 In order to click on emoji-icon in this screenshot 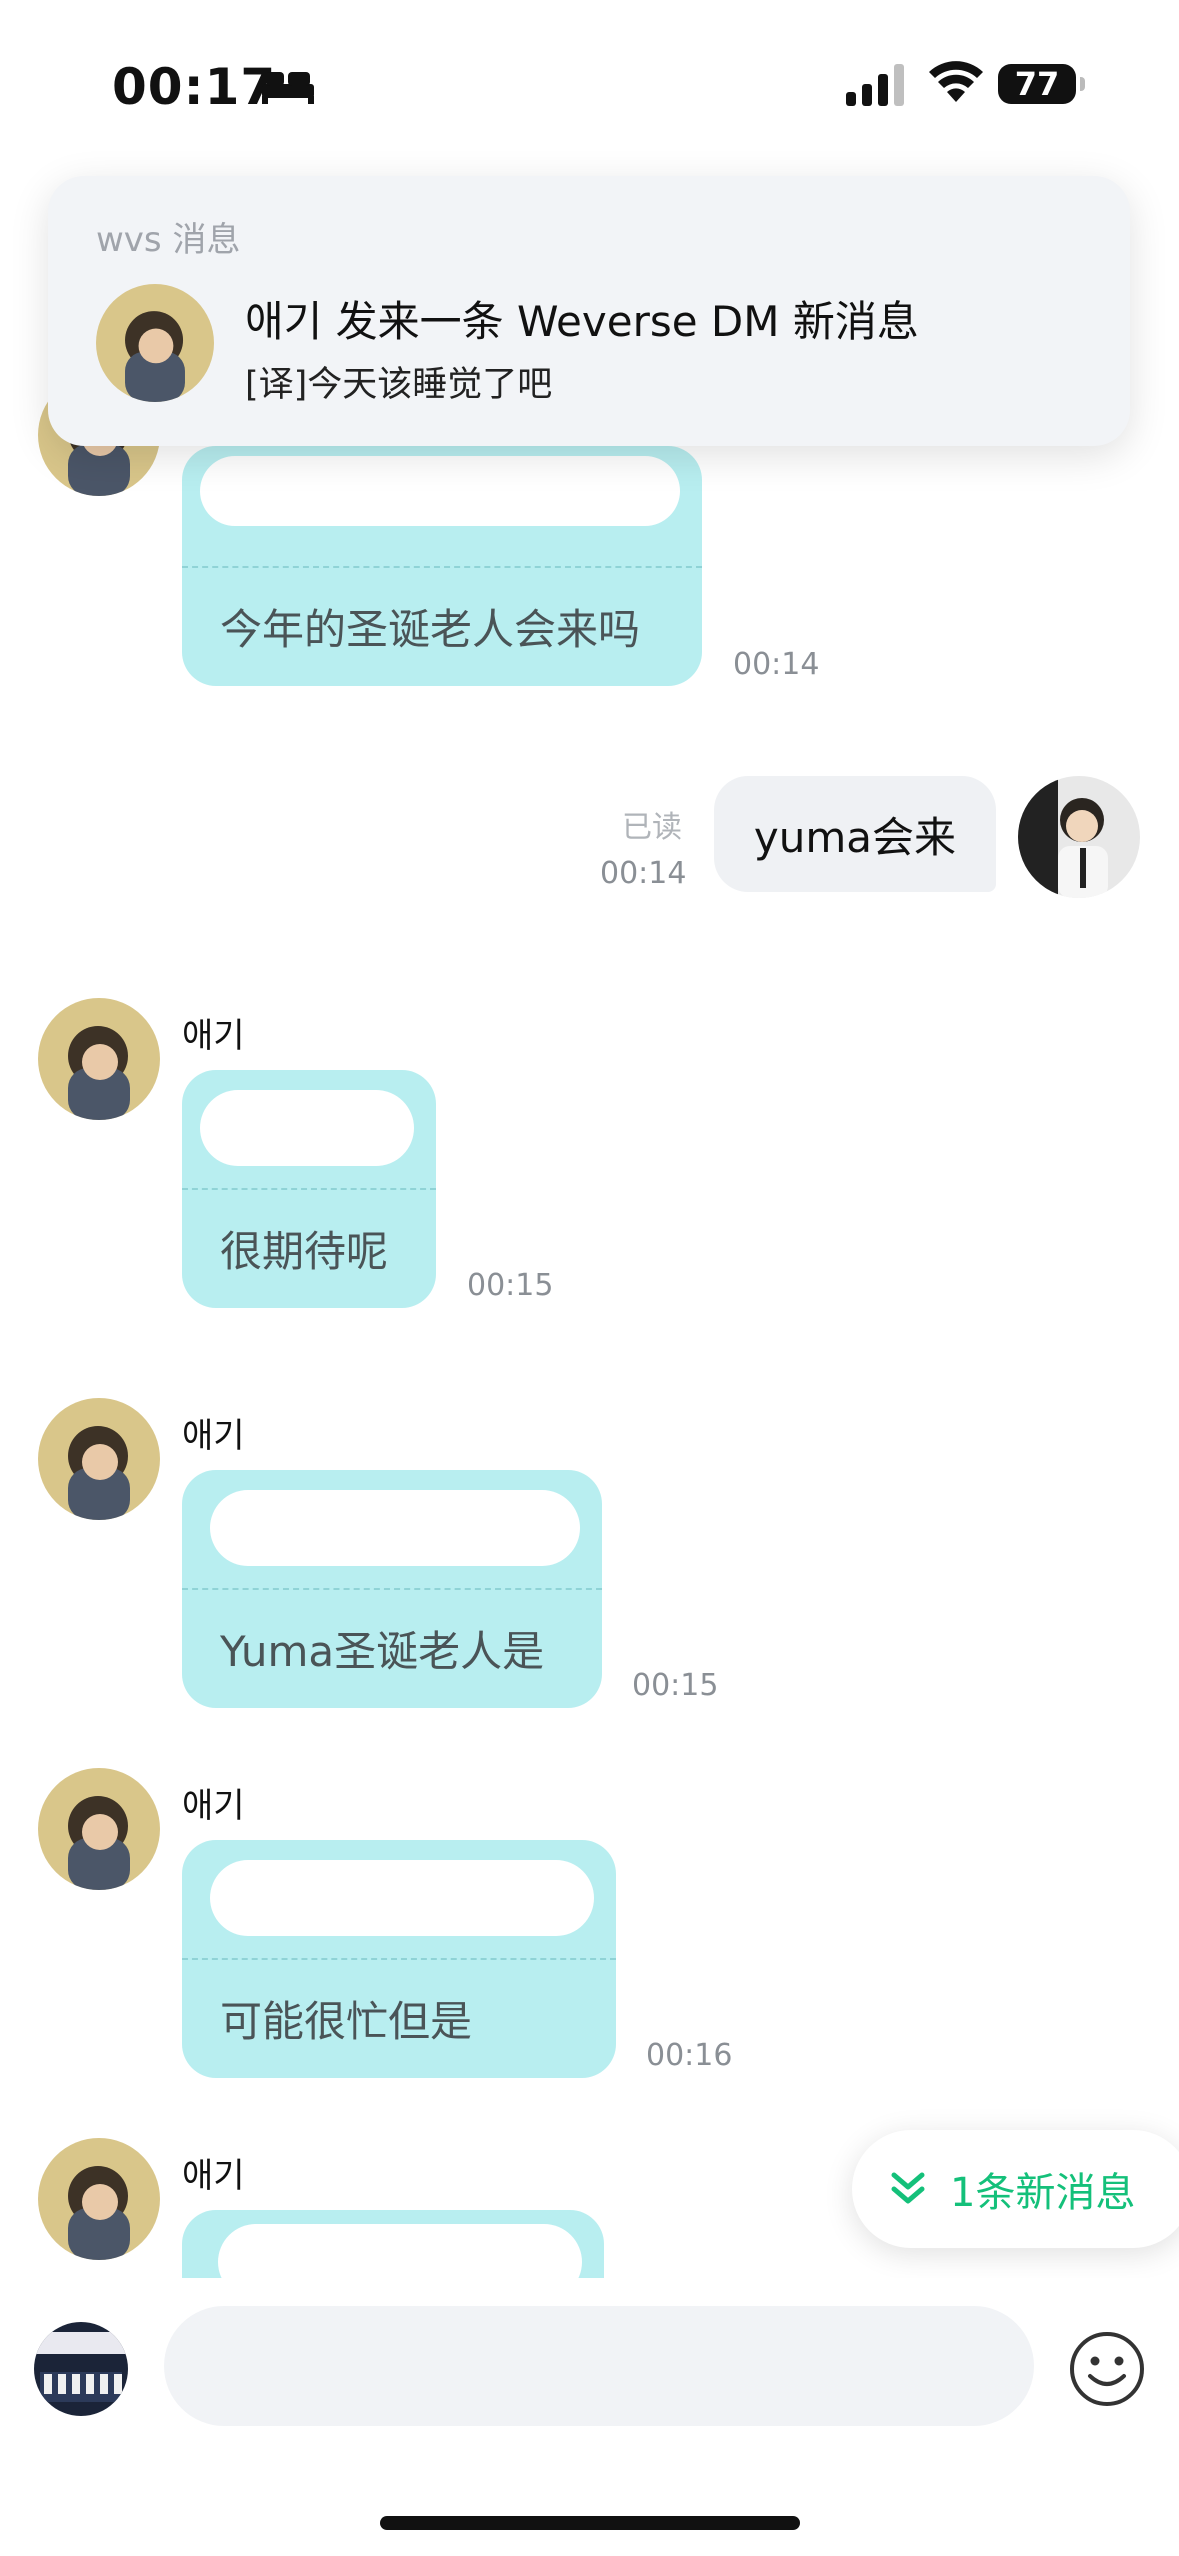, I will do `click(1107, 2369)`.